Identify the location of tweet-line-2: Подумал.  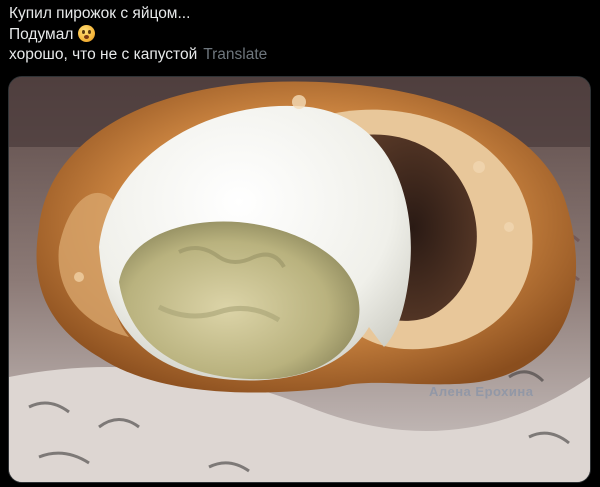
(138, 35).